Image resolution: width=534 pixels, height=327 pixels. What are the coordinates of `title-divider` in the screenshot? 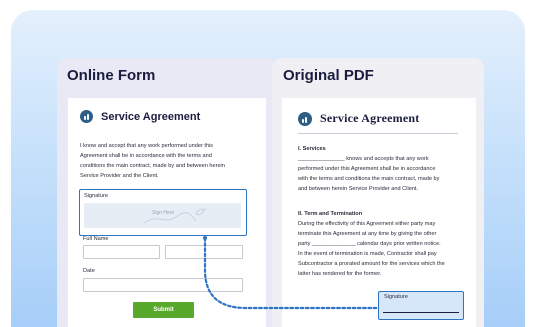 It's located at (378, 133).